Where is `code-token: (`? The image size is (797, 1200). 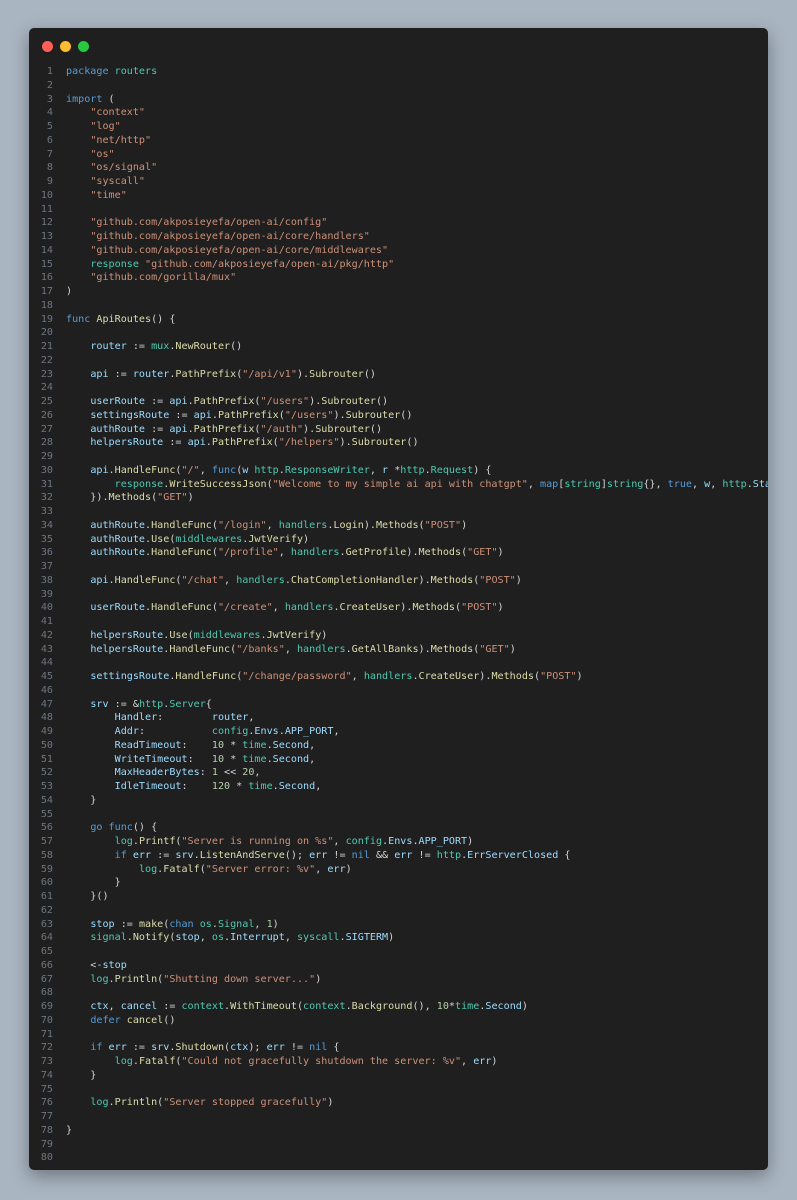
code-token: ( is located at coordinates (108, 99).